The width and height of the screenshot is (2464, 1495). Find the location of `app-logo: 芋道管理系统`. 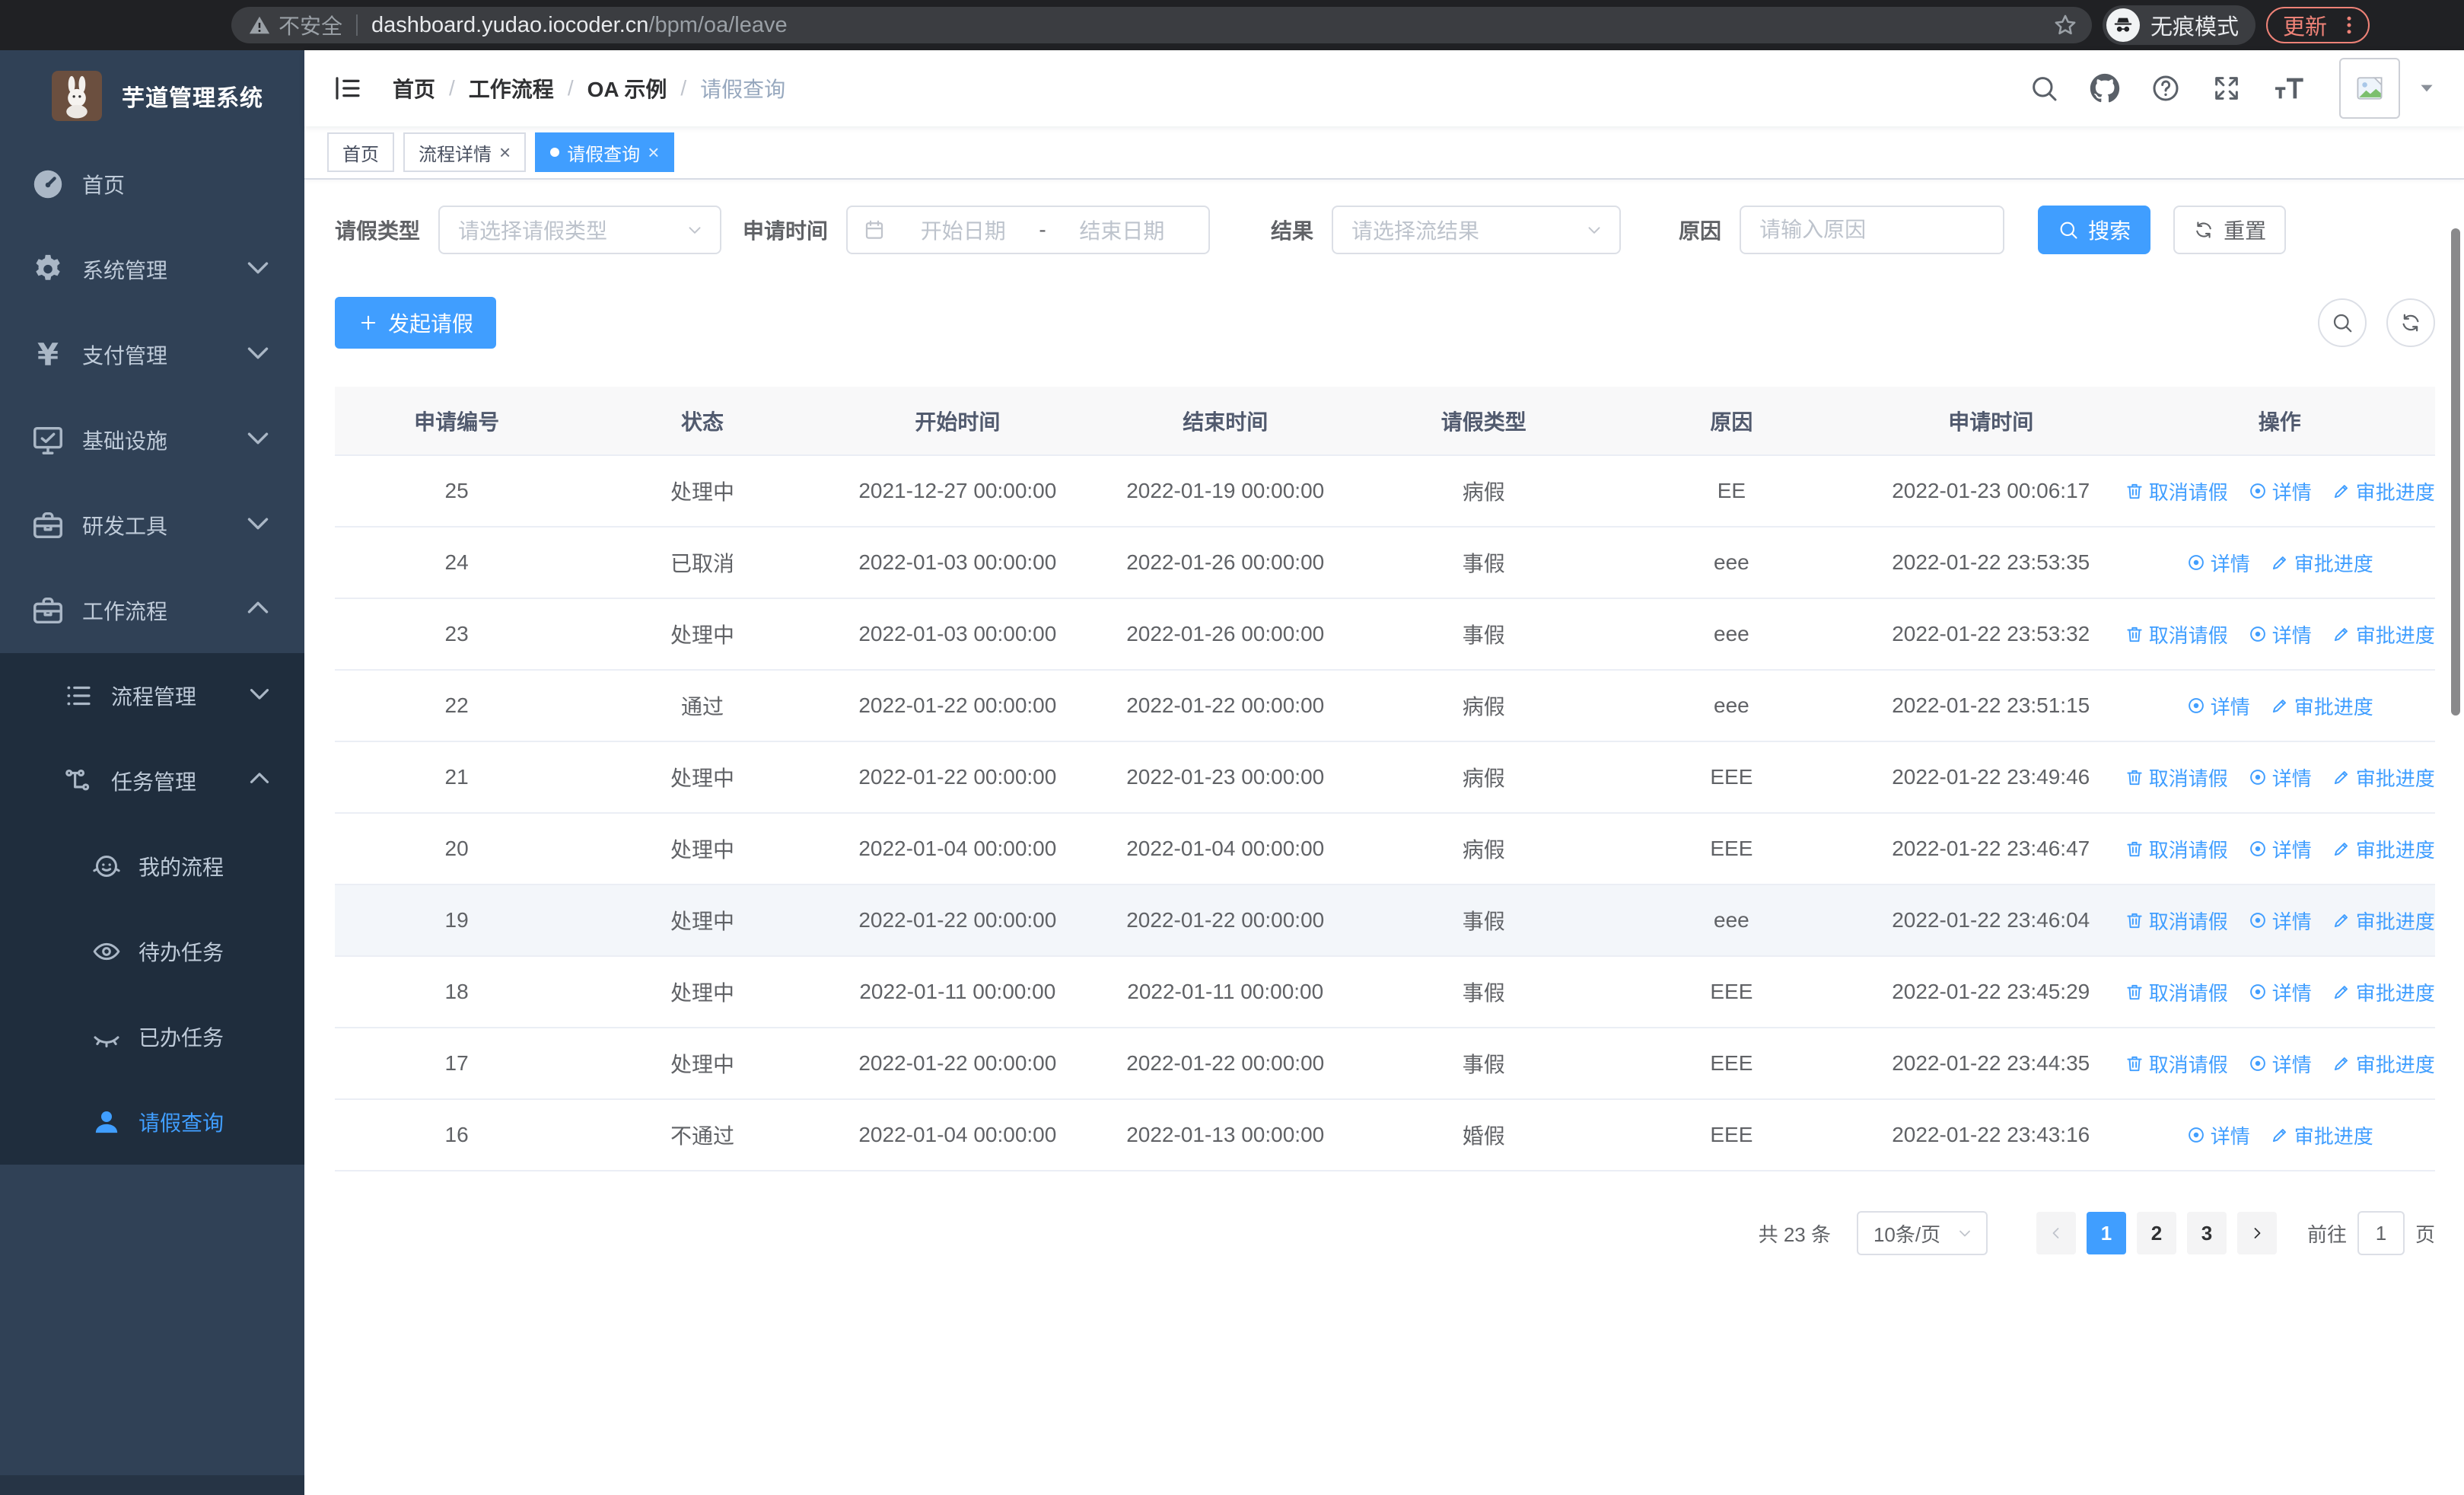

app-logo: 芋道管理系统 is located at coordinates (152, 96).